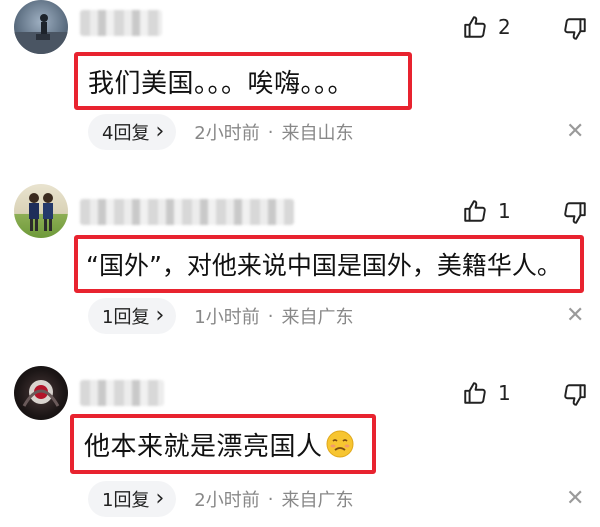 This screenshot has width=600, height=527. I want to click on like-button: 2, so click(486, 27).